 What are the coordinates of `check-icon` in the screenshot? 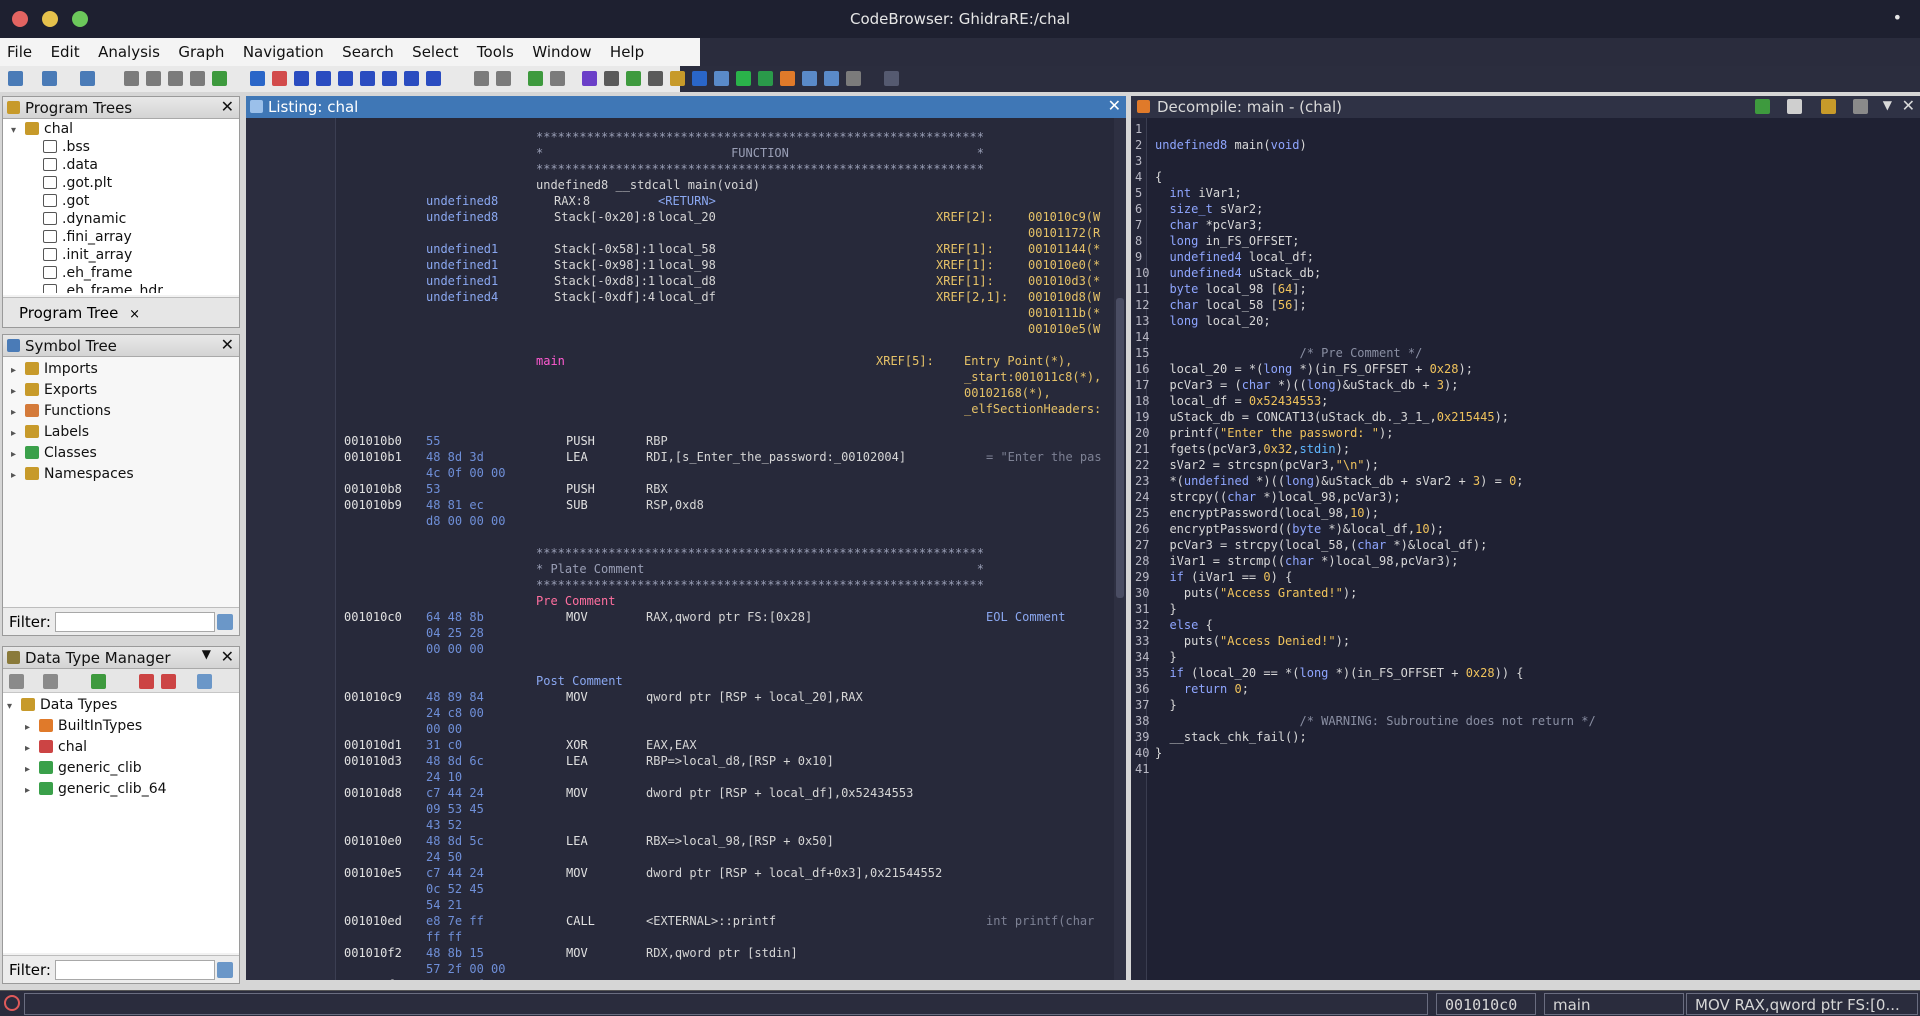 It's located at (589, 78).